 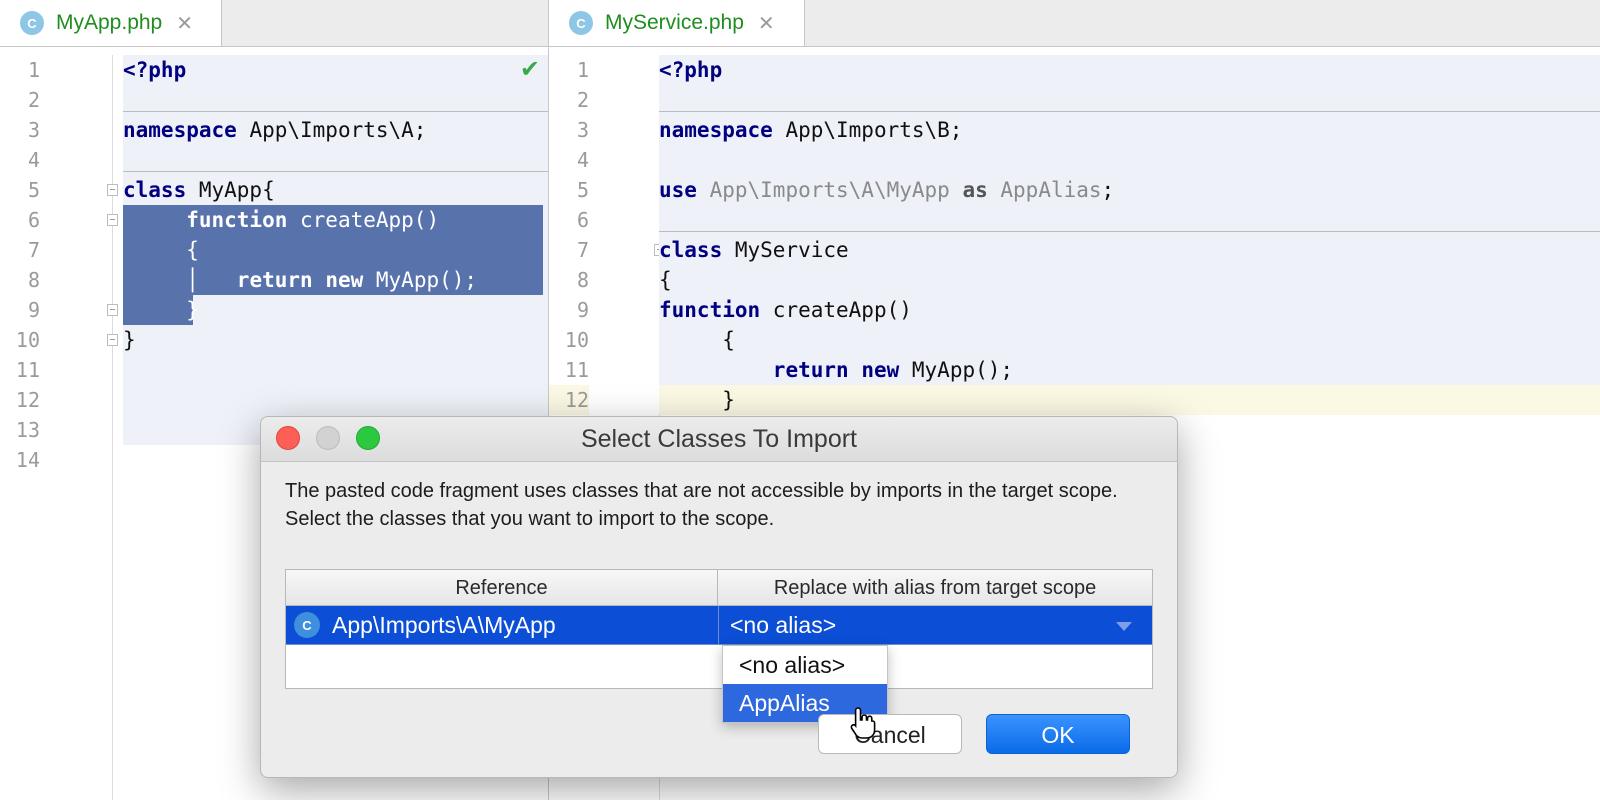 I want to click on line-number: 8, so click(x=33, y=280).